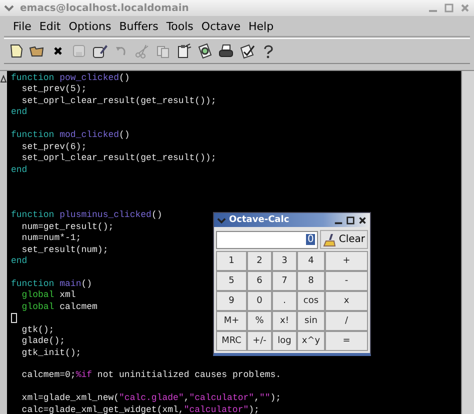 Image resolution: width=474 pixels, height=414 pixels. What do you see at coordinates (231, 281) in the screenshot?
I see `calculator-key: 5` at bounding box center [231, 281].